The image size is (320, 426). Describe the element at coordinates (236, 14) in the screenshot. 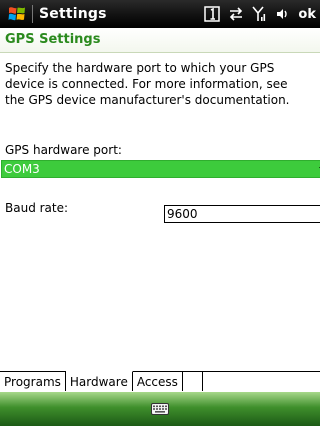

I see `connectivity-icon` at that location.